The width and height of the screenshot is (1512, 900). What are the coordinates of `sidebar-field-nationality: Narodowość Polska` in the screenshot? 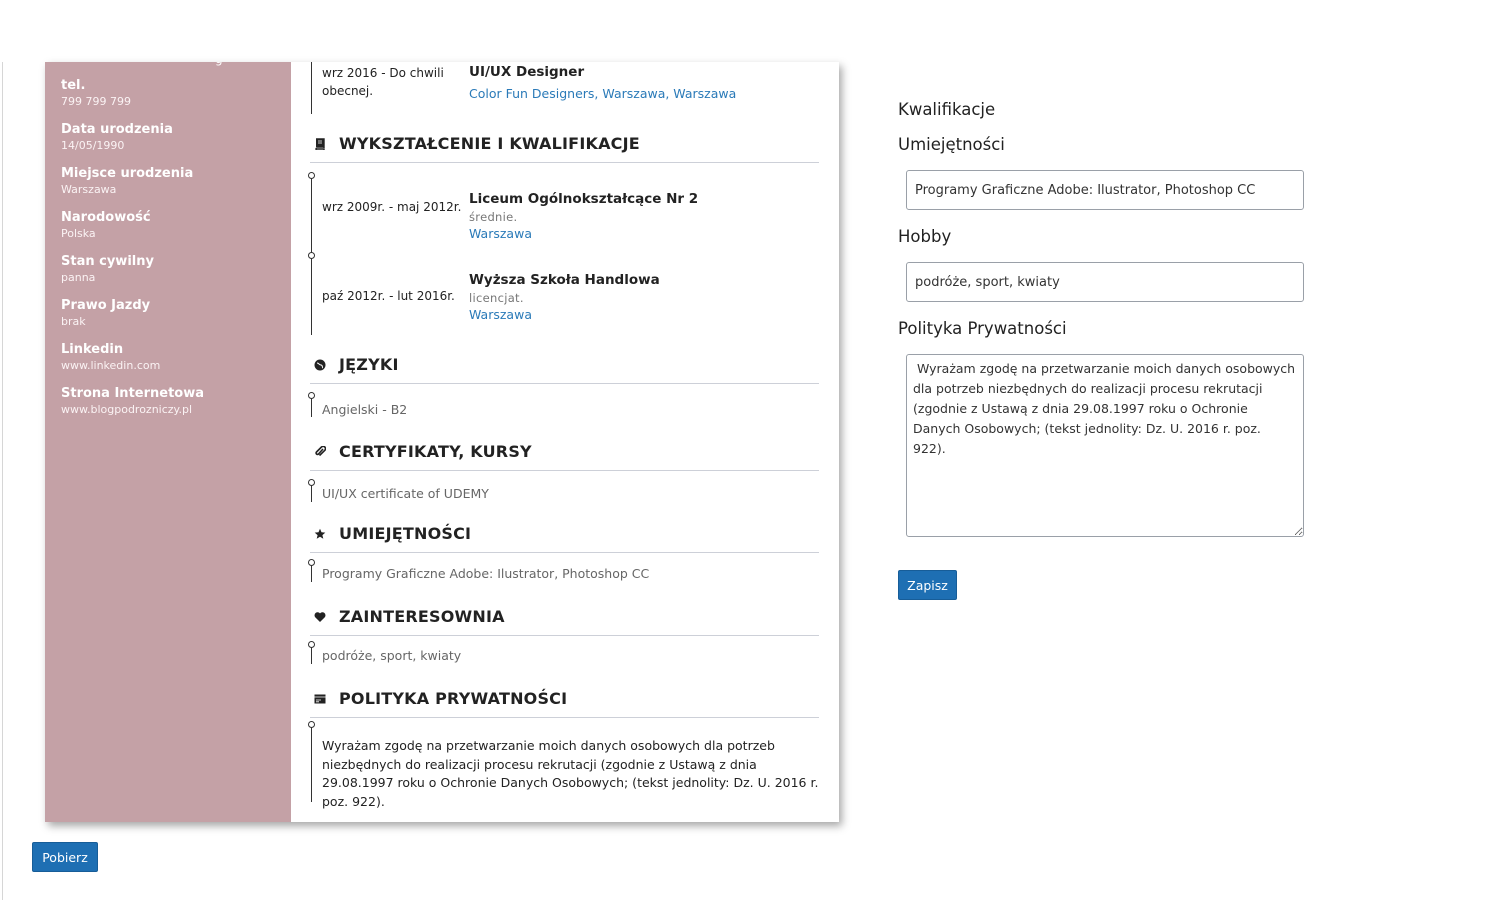 It's located at (171, 225).